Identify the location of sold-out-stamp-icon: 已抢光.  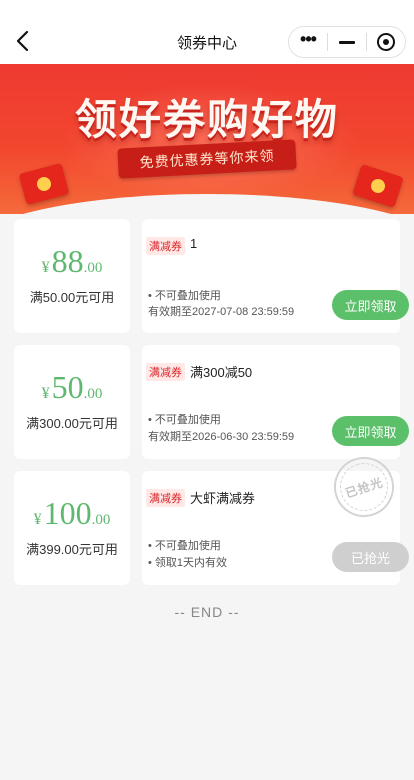
(364, 487).